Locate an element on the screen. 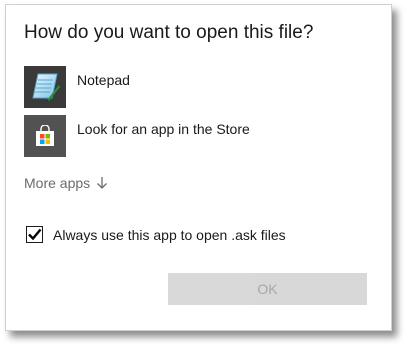 This screenshot has height=344, width=406. notepad-icon is located at coordinates (45, 87).